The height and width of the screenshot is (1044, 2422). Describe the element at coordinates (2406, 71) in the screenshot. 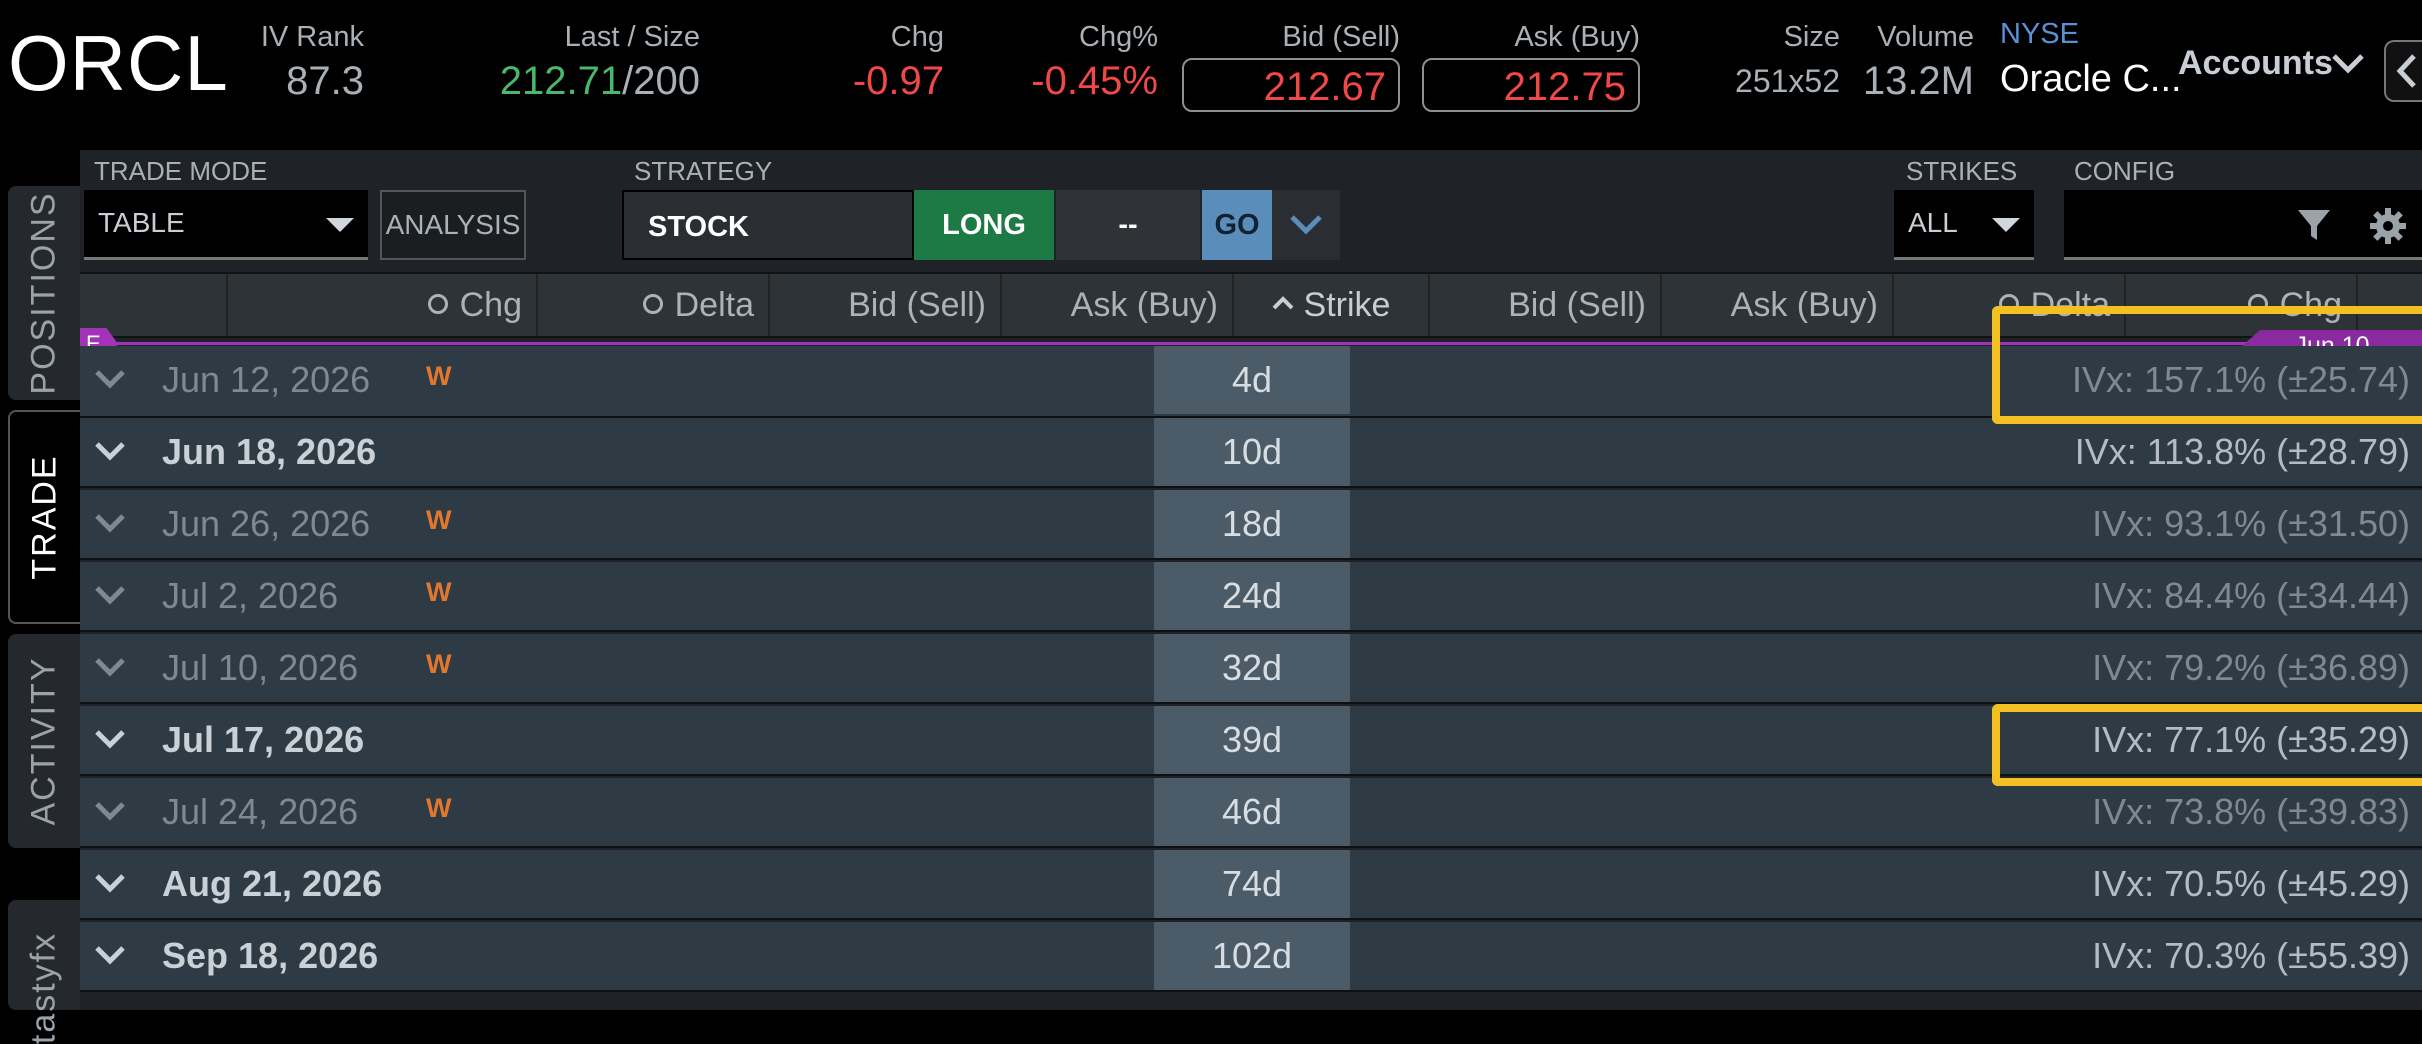

I see `chevron-left-icon` at that location.